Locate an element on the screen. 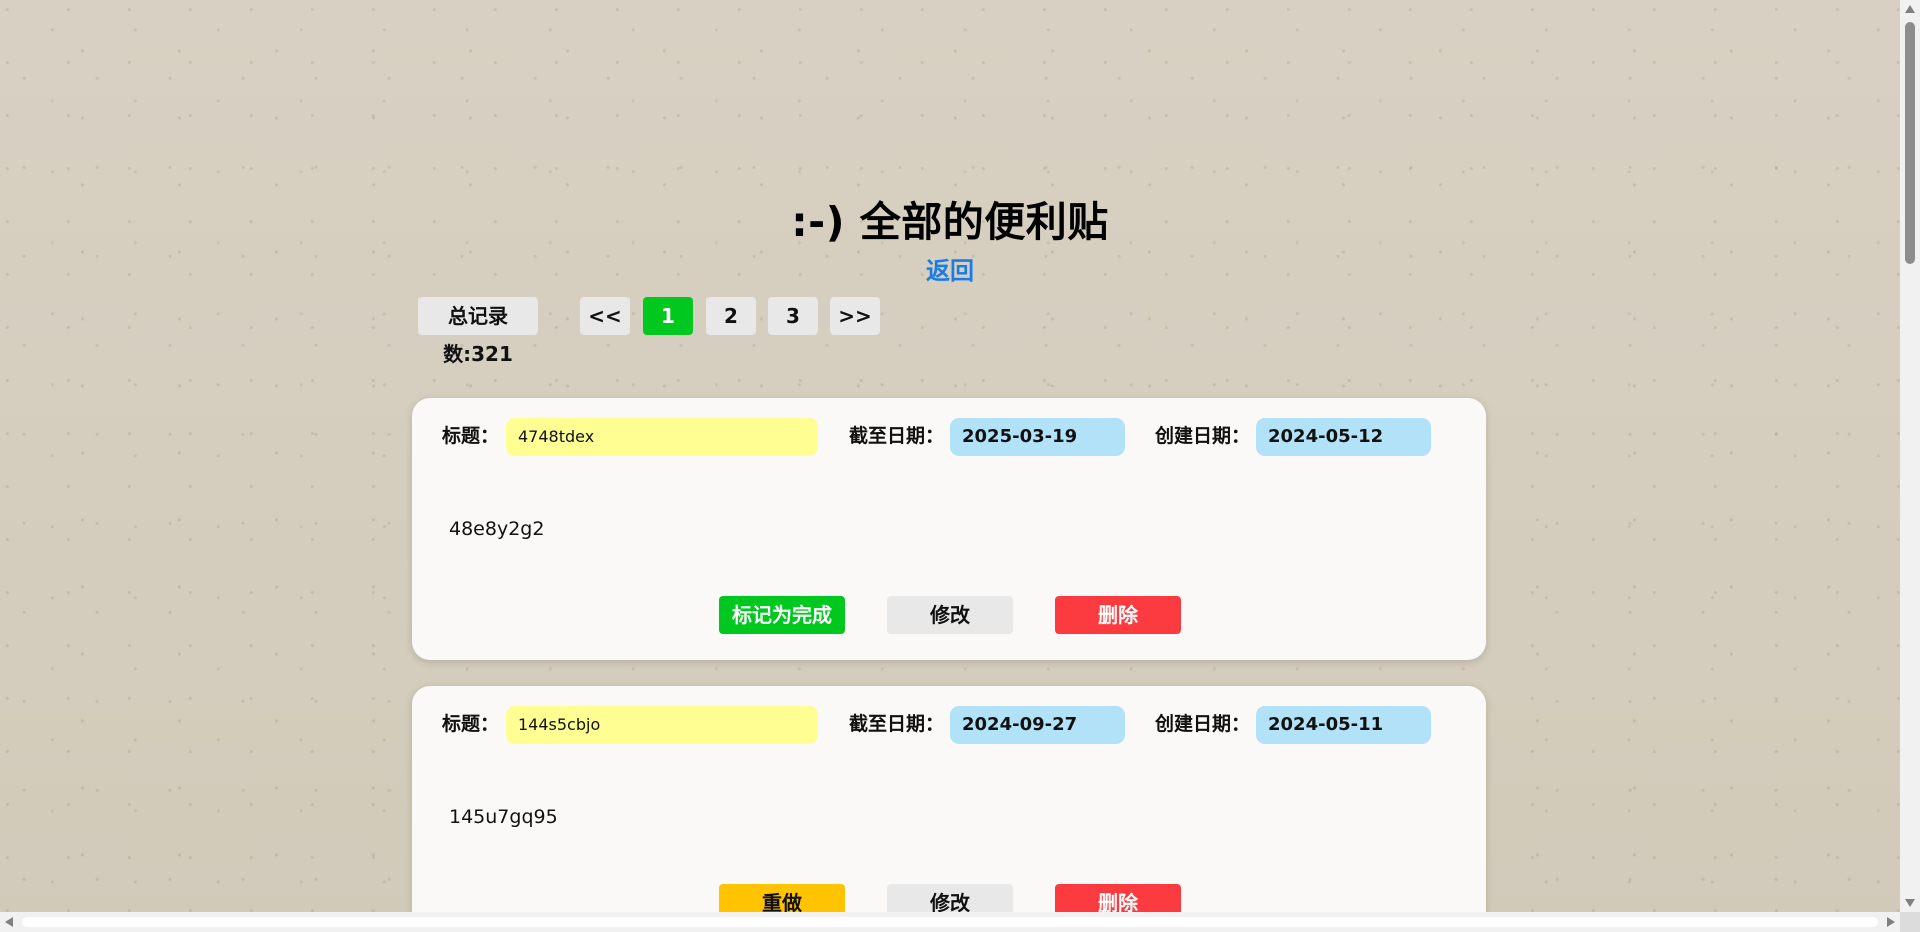 The height and width of the screenshot is (932, 1920). vertical-scroll-thumb is located at coordinates (1910, 143).